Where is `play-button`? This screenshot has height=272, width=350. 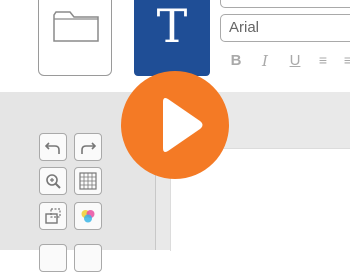 play-button is located at coordinates (175, 125).